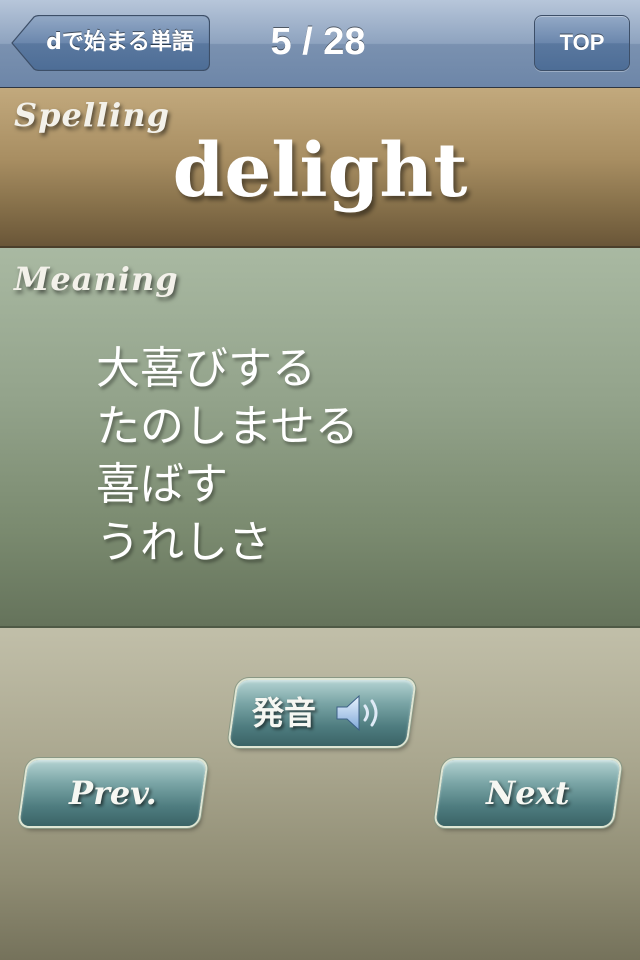  I want to click on speaker-icon, so click(358, 712).